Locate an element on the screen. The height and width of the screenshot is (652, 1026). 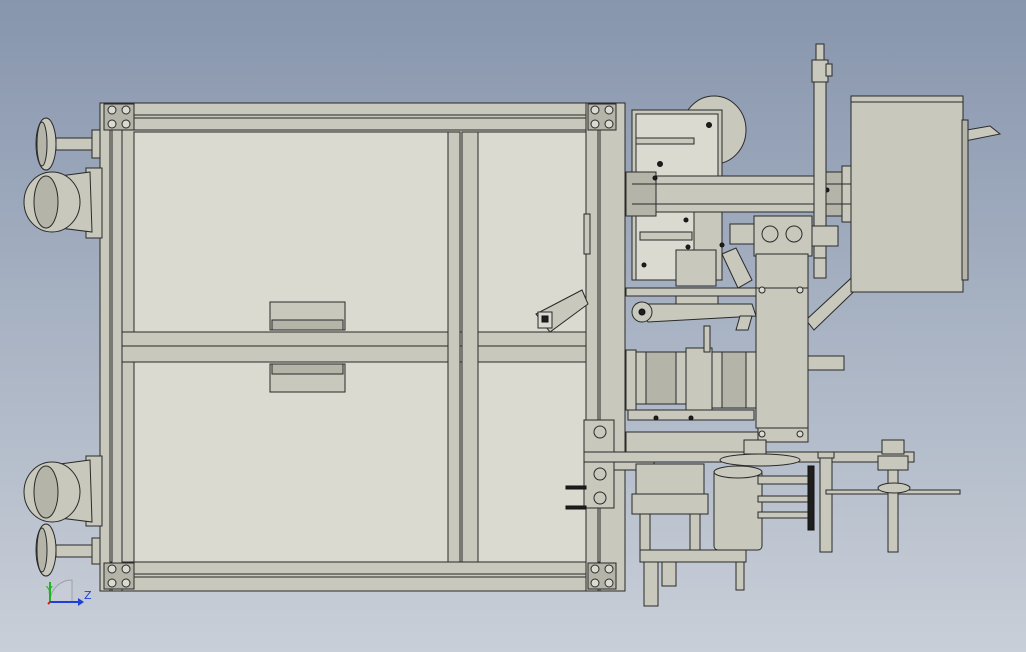
caster-top is located at coordinates (63, 203).